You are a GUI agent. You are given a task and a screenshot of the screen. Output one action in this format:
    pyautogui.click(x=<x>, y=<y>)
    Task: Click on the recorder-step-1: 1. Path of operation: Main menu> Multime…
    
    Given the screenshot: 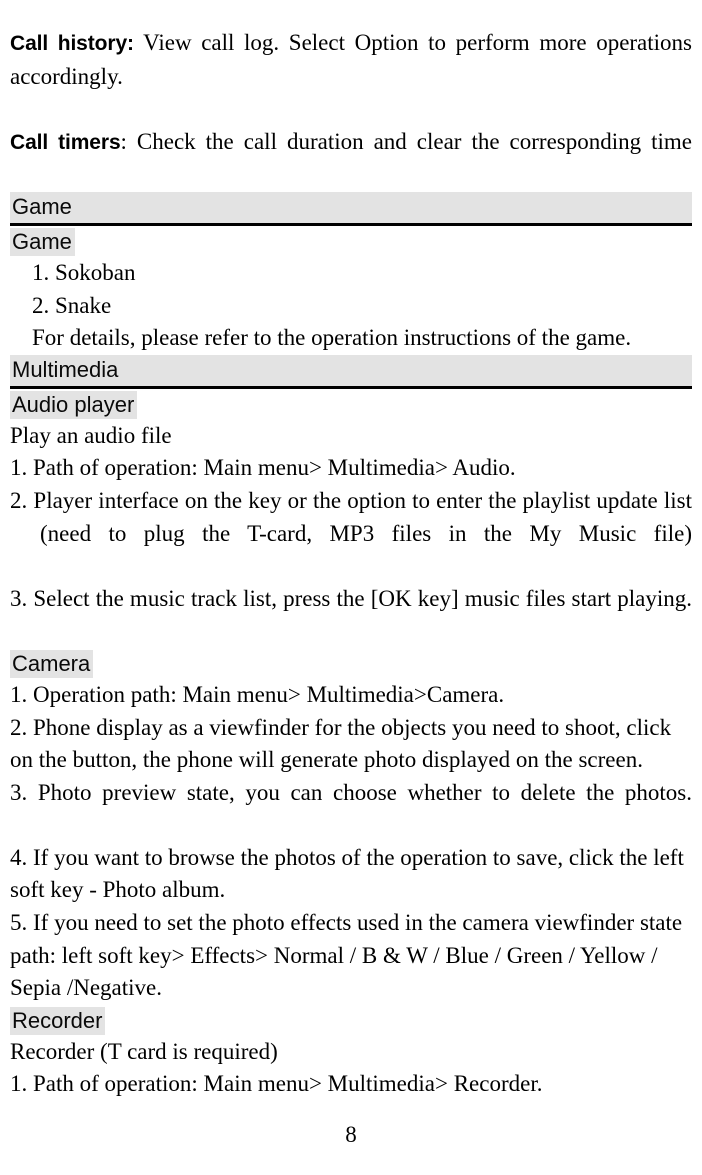 What is the action you would take?
    pyautogui.click(x=276, y=1084)
    